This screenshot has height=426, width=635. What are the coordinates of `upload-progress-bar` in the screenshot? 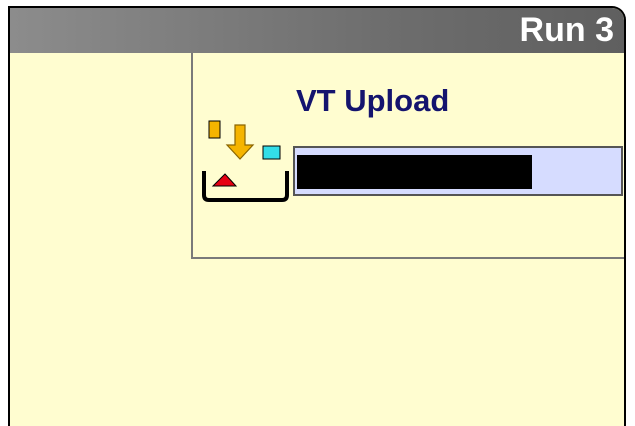 It's located at (458, 171).